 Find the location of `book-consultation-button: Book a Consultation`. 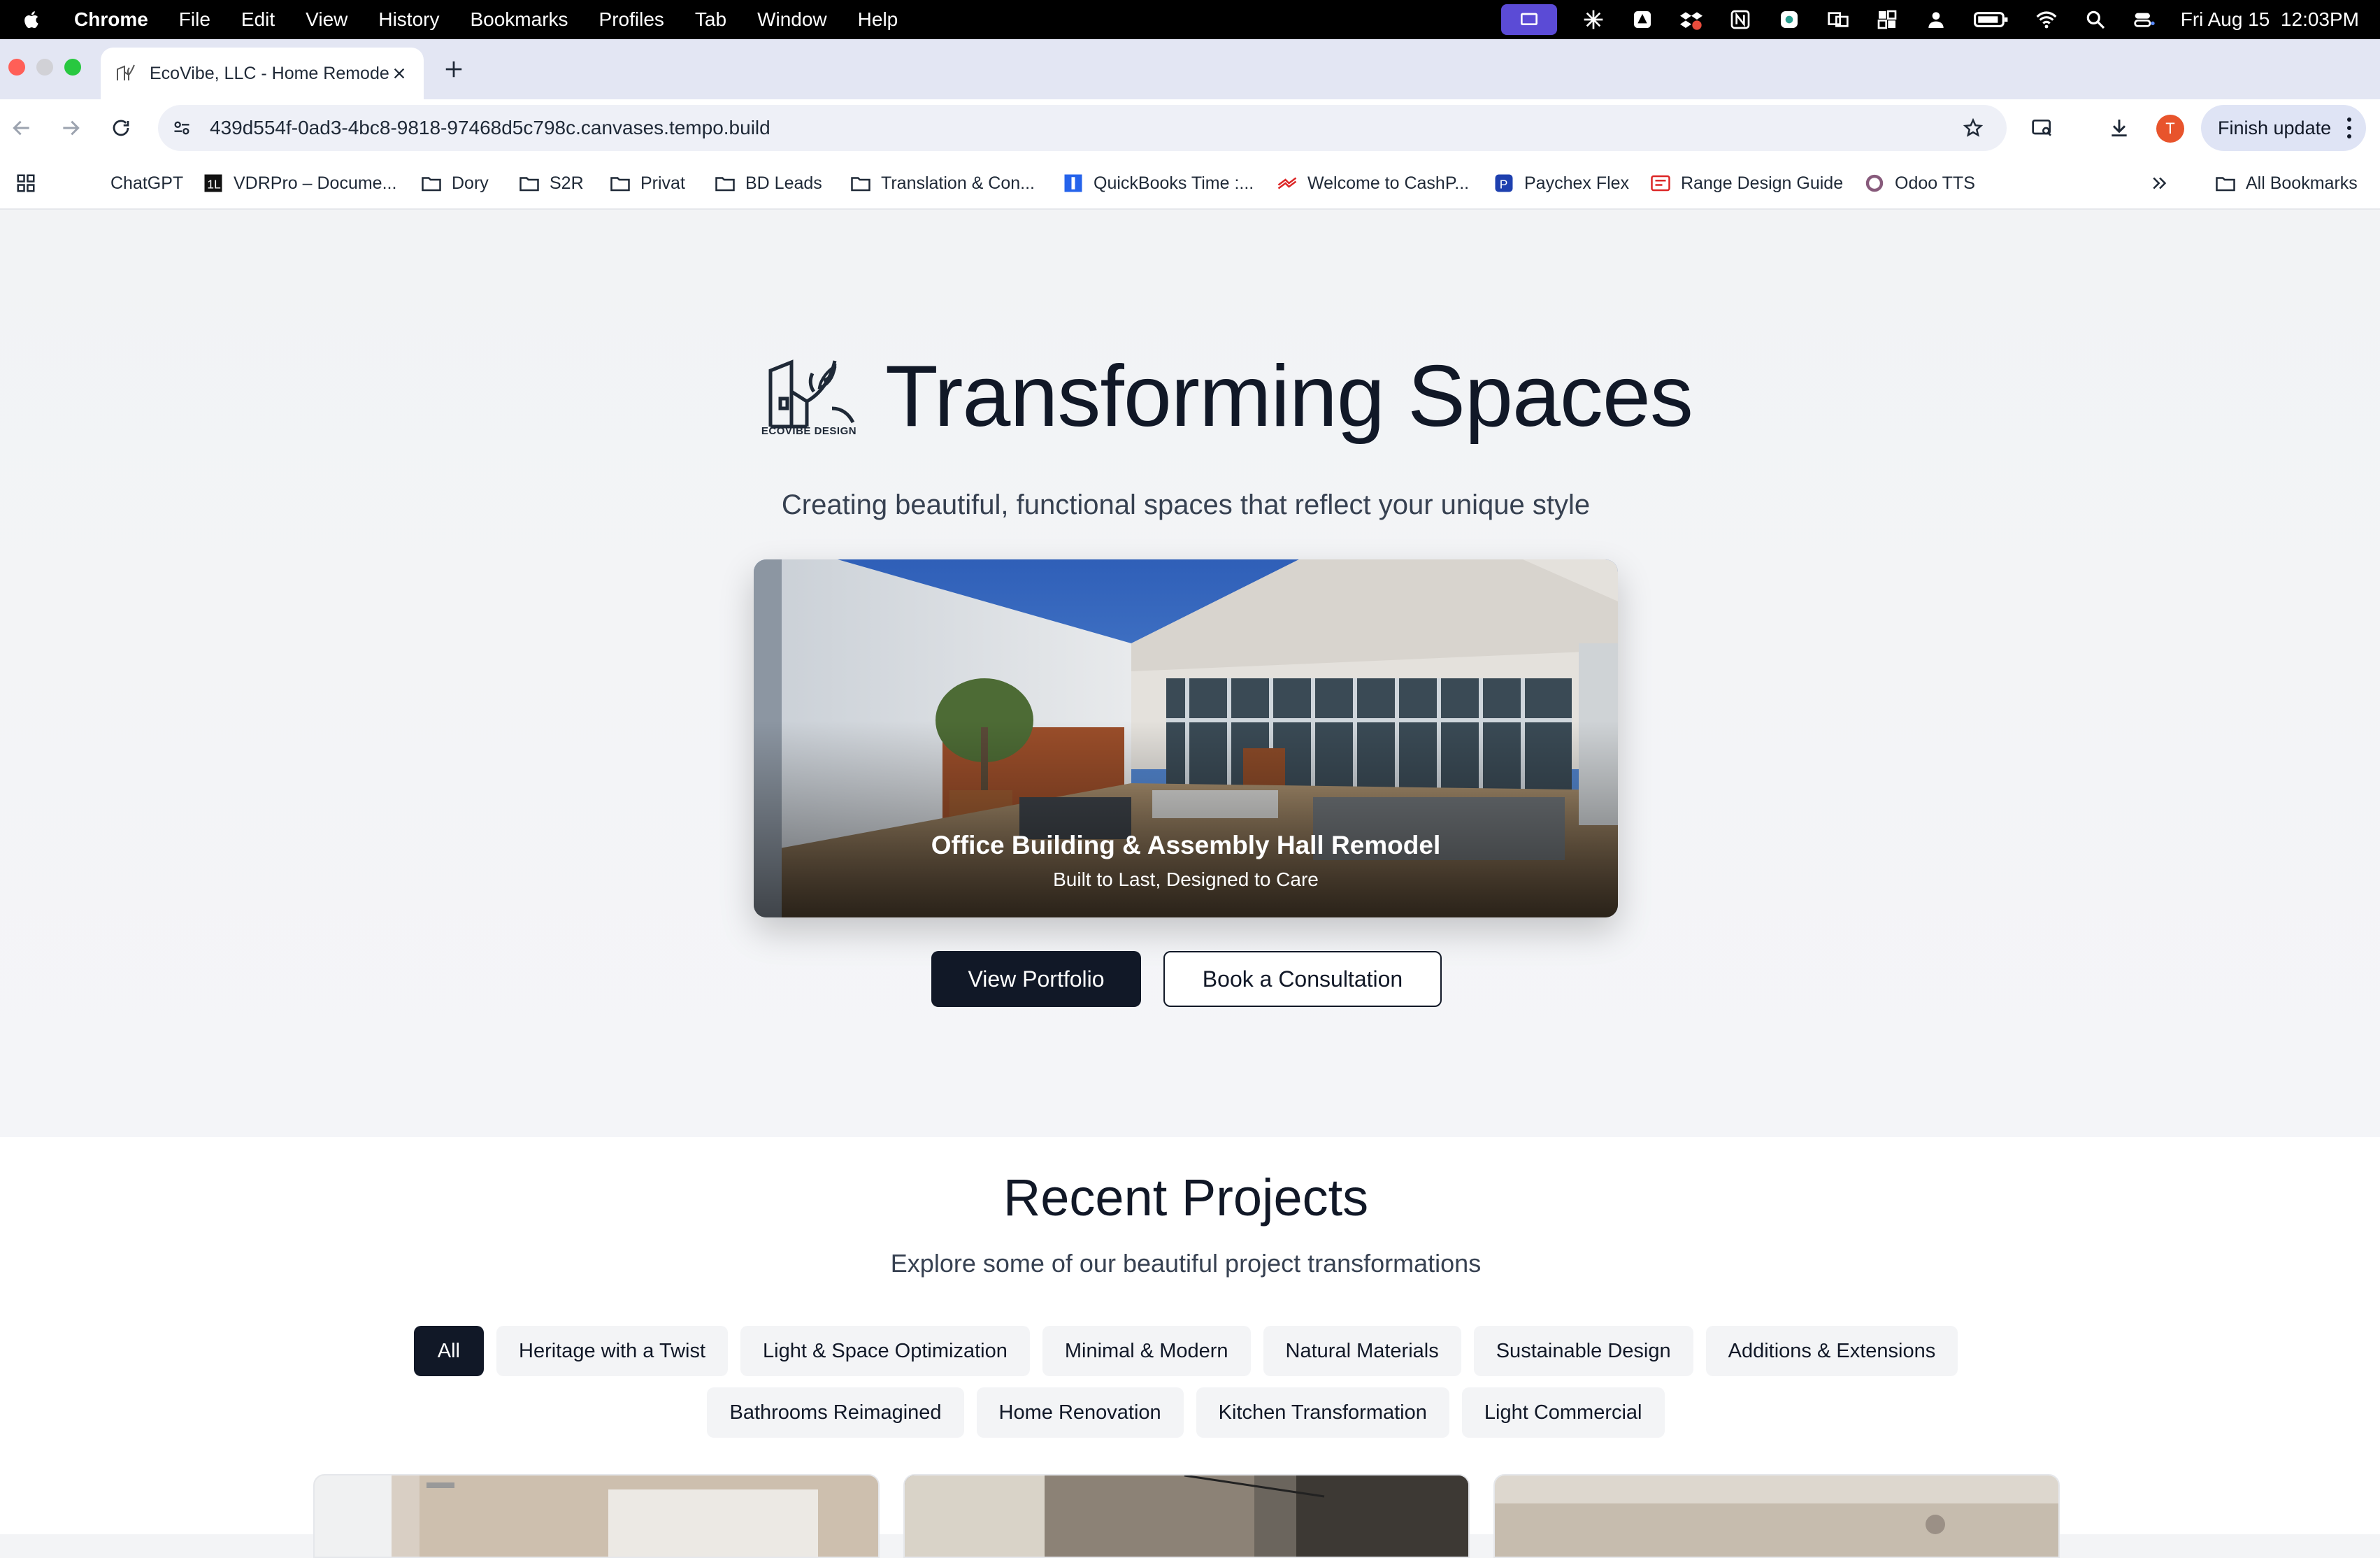

book-consultation-button: Book a Consultation is located at coordinates (1302, 979).